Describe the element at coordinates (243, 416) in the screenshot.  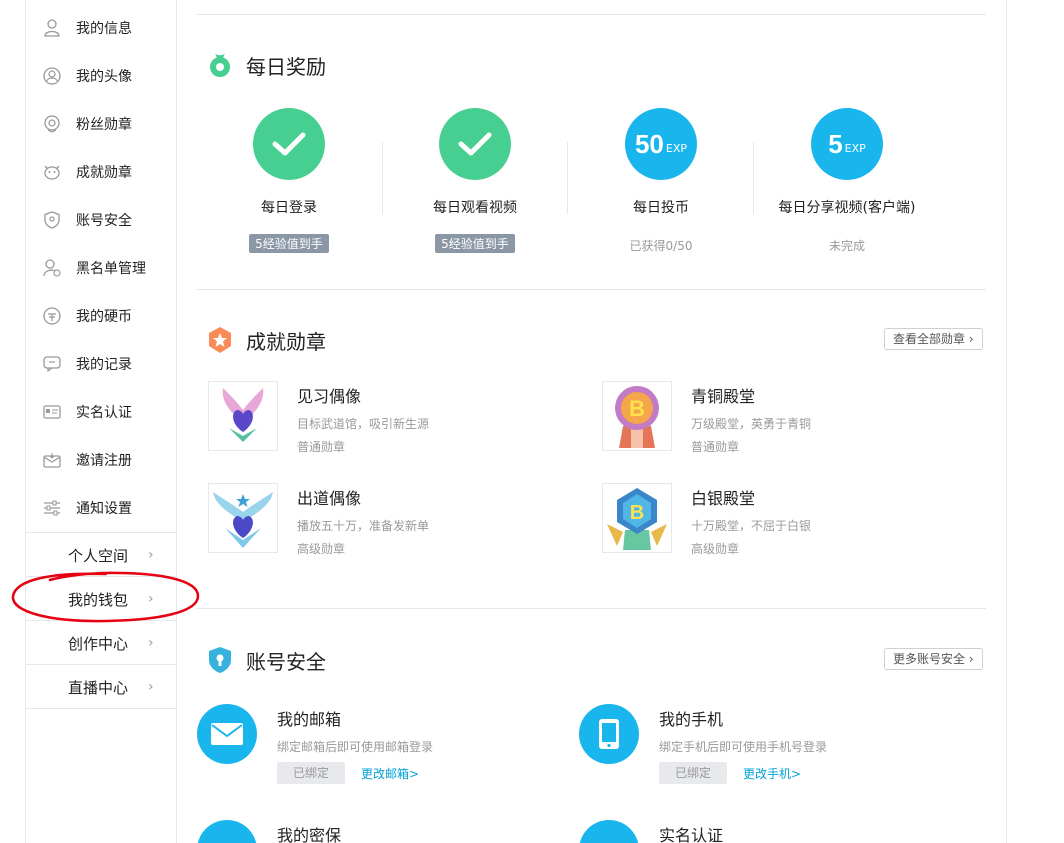
I see `medal-wing-heart-icon` at that location.